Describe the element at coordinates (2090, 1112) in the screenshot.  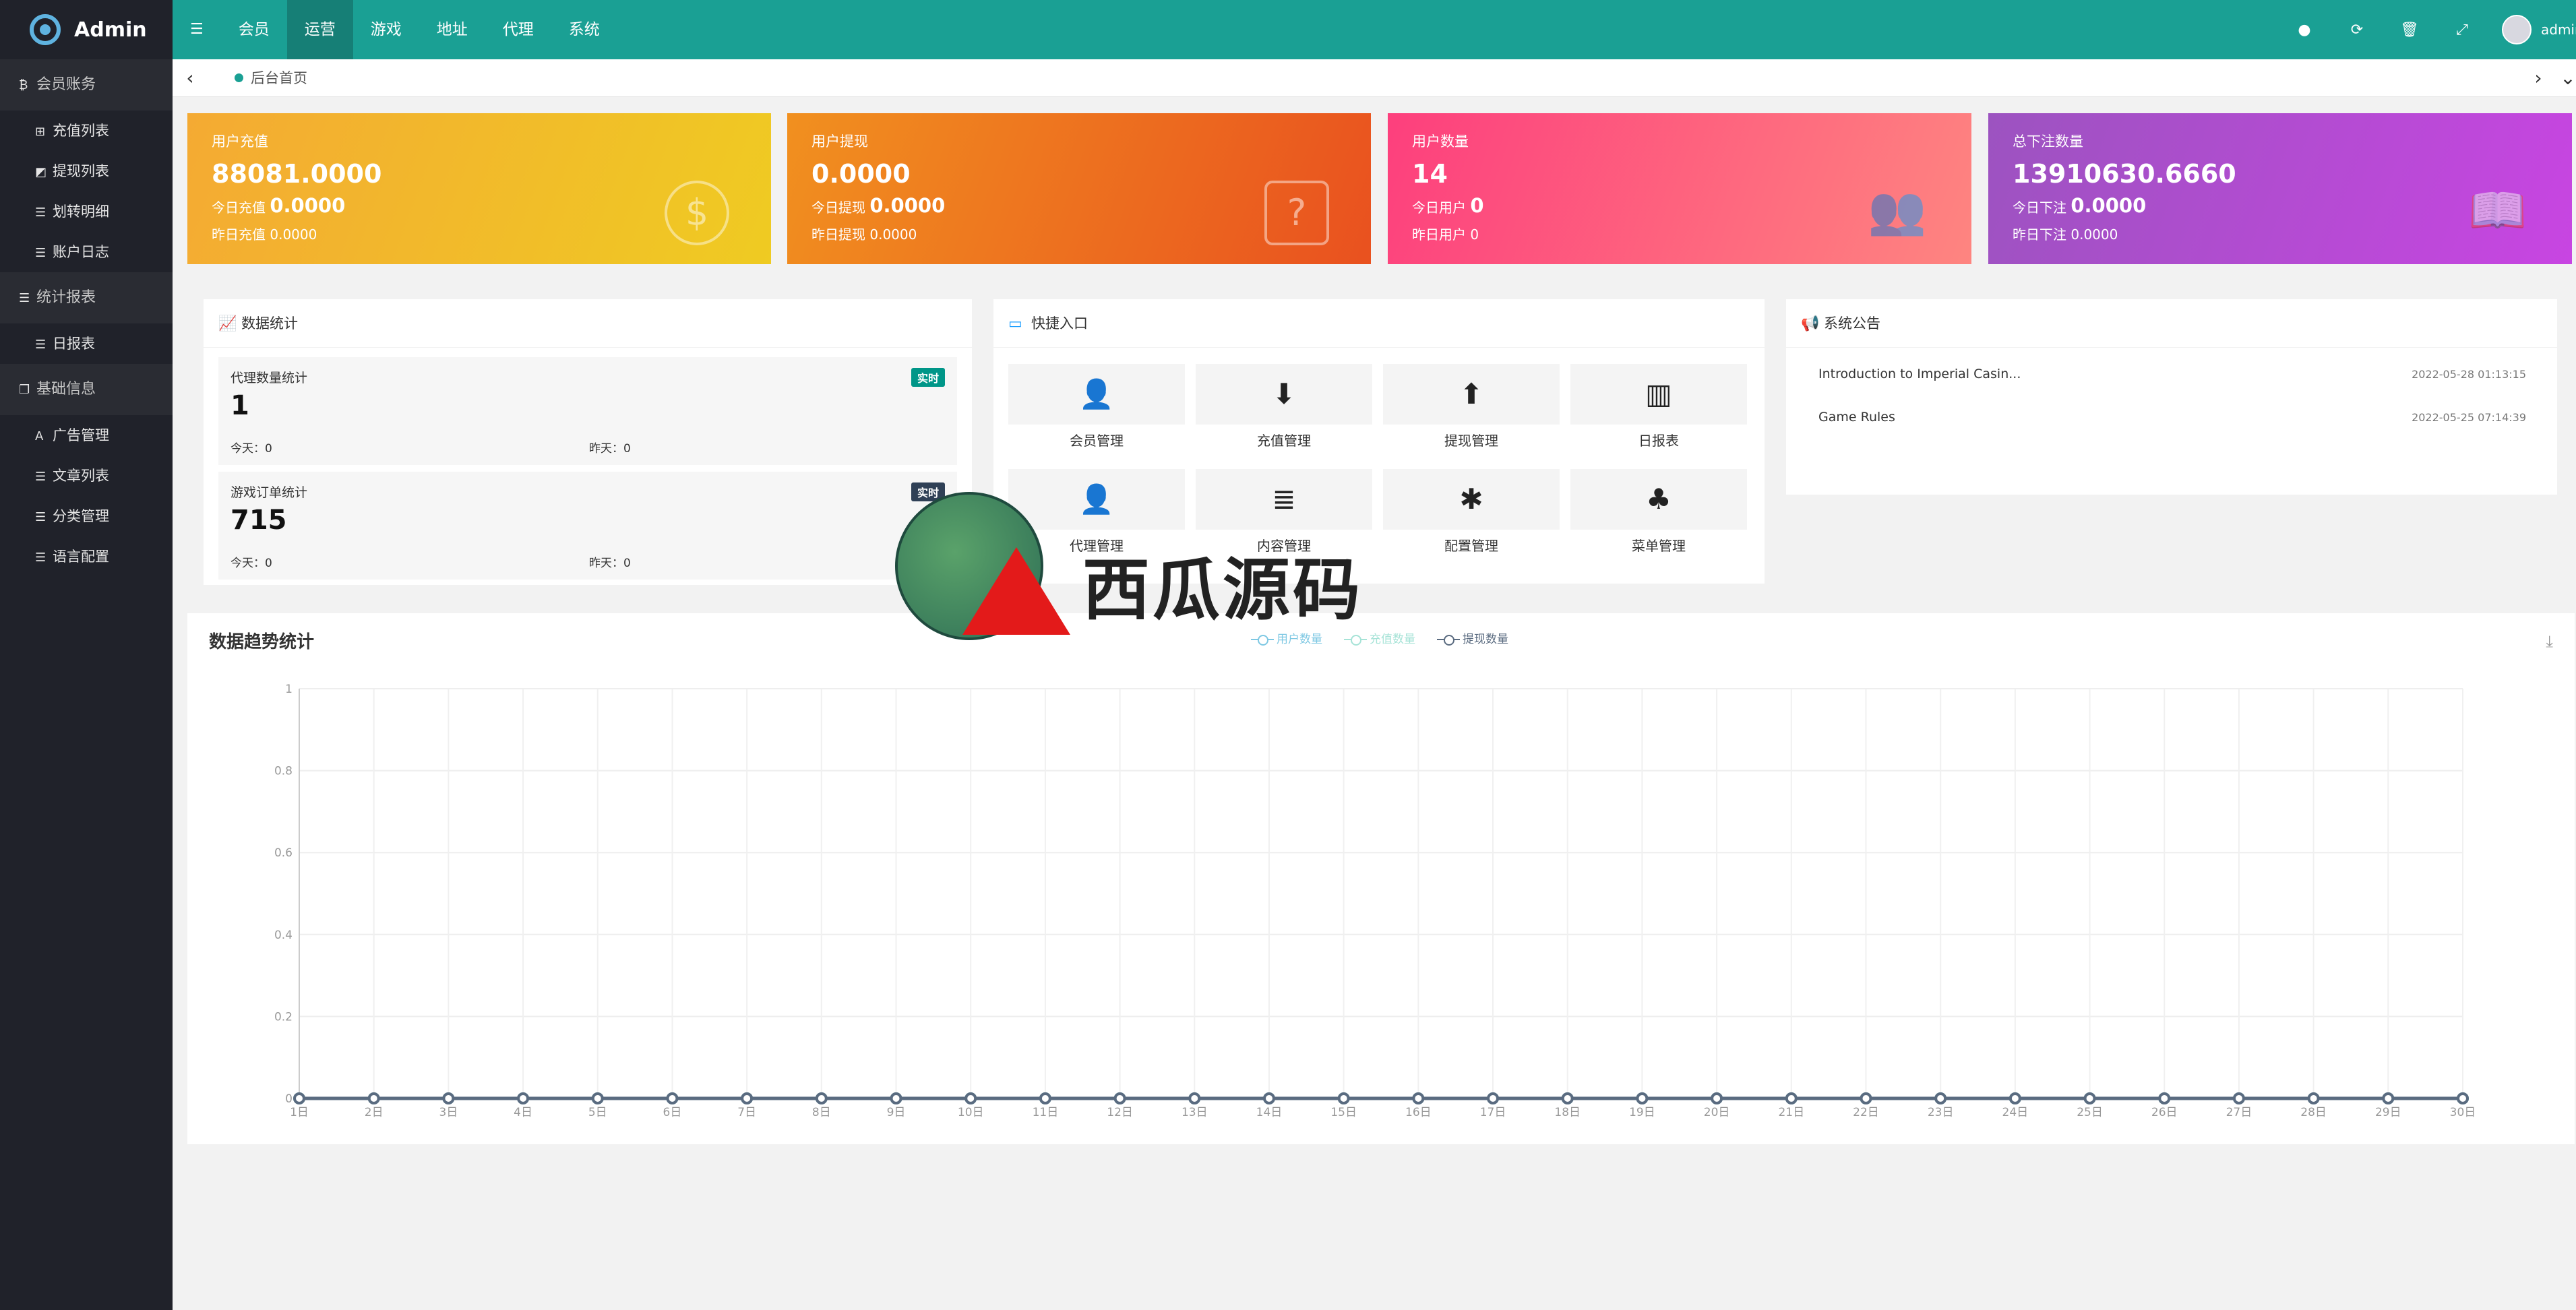
I see `x-tick-label: 25日` at that location.